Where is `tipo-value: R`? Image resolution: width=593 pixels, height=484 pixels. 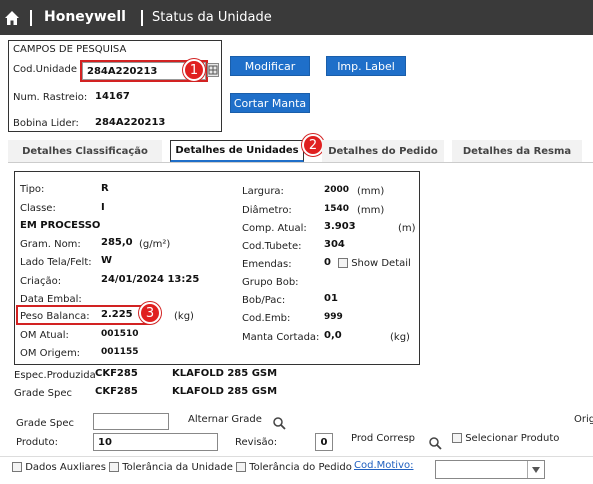 tipo-value: R is located at coordinates (105, 188).